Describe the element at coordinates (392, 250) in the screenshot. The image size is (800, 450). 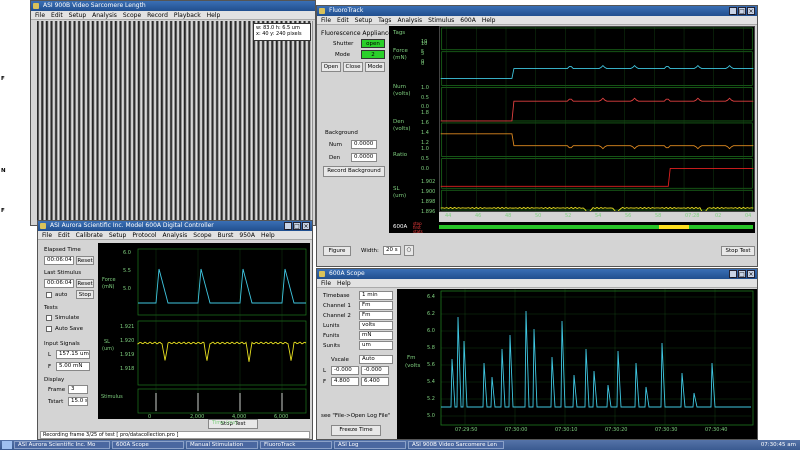
I see `width-field: 20 s` at that location.